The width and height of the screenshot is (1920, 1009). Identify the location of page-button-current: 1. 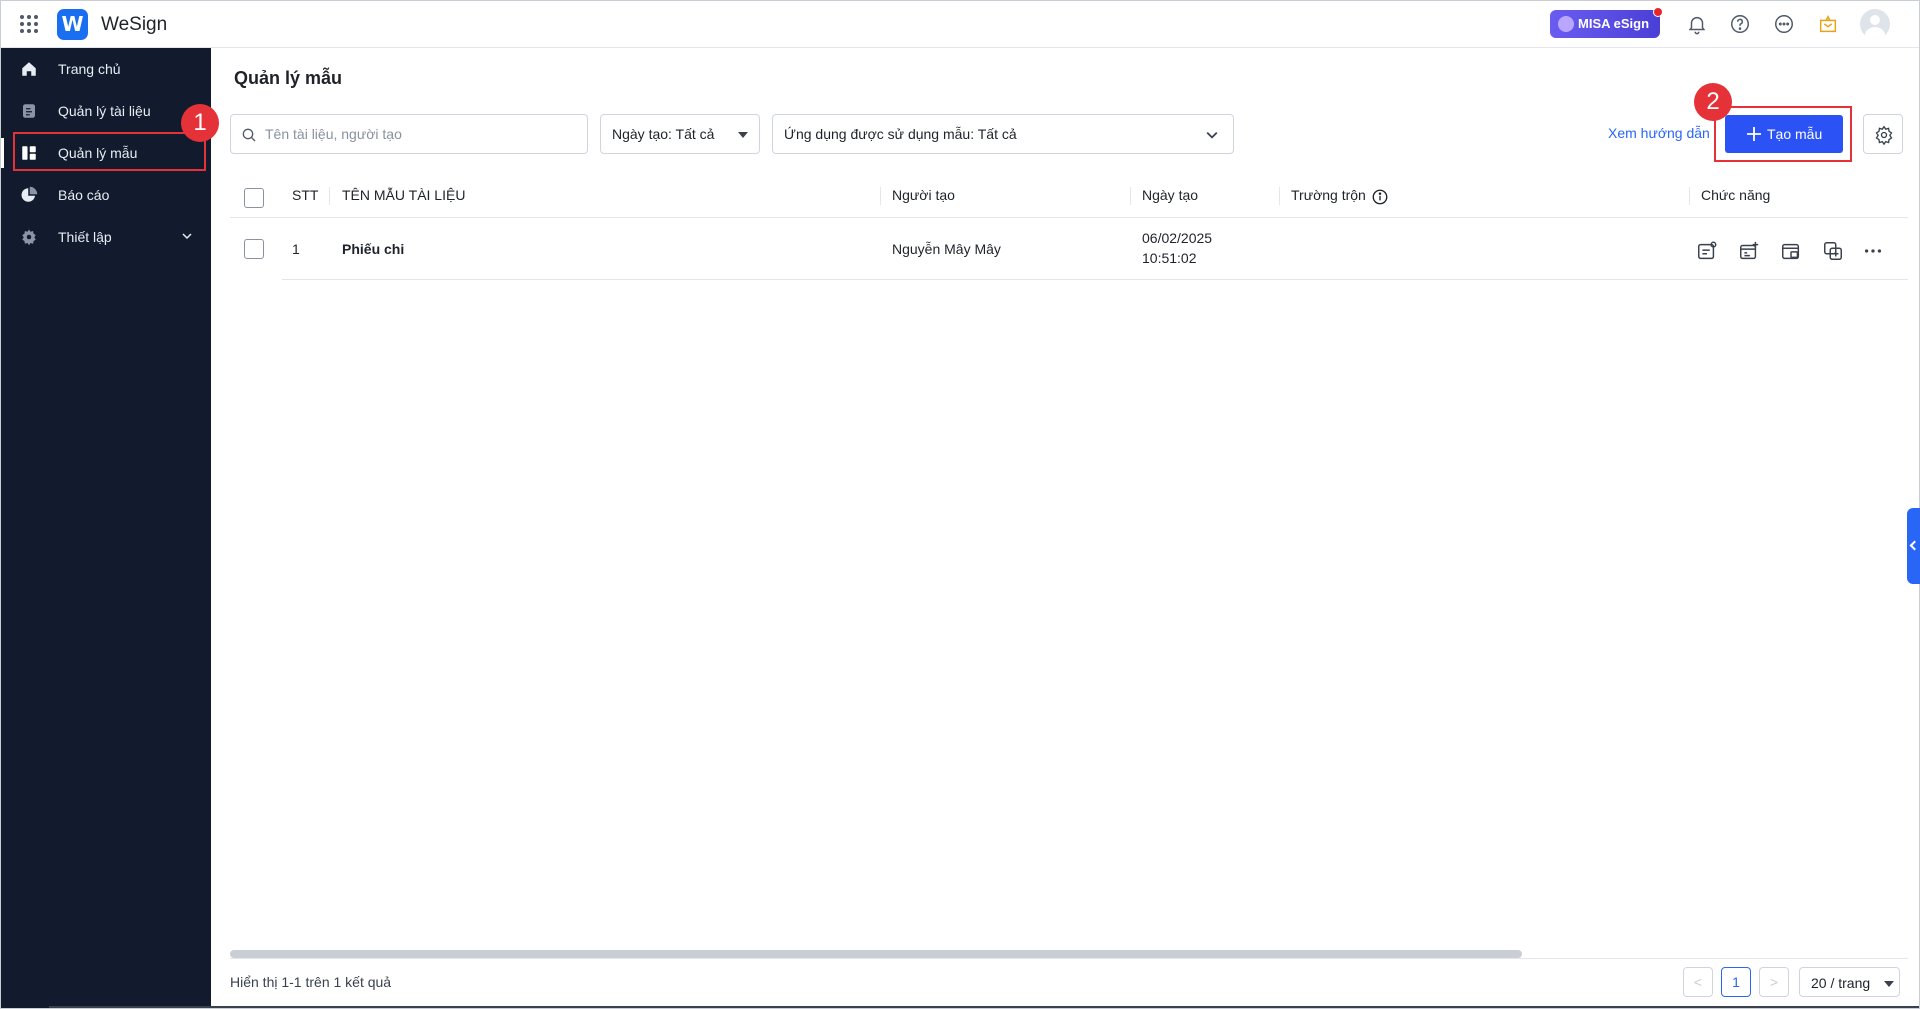
(1736, 982).